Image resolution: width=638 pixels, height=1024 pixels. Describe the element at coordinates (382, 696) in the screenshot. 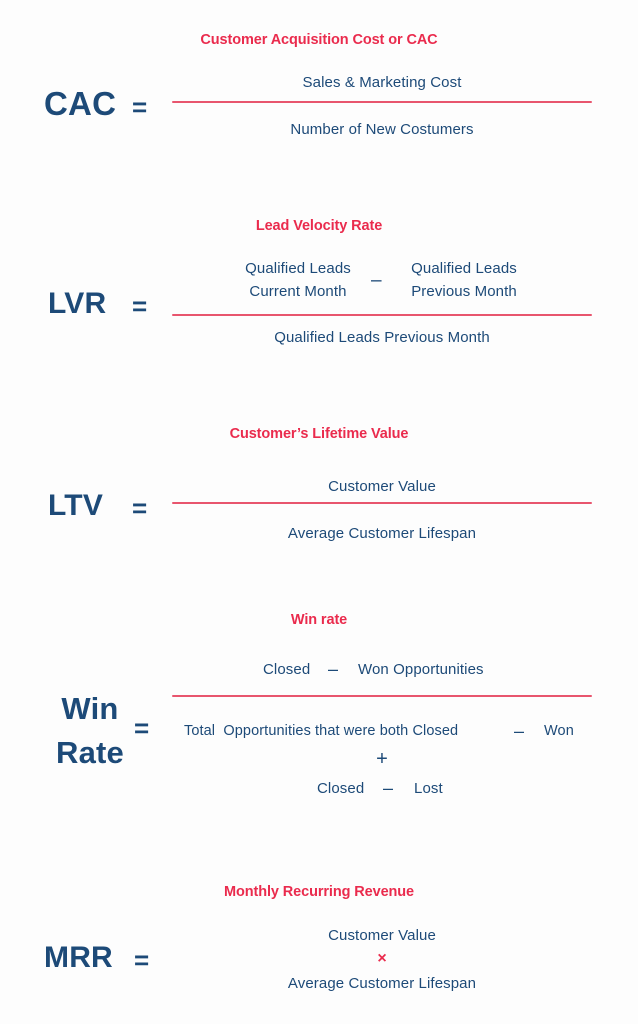

I see `formula-win-rate-fraction-bar` at that location.